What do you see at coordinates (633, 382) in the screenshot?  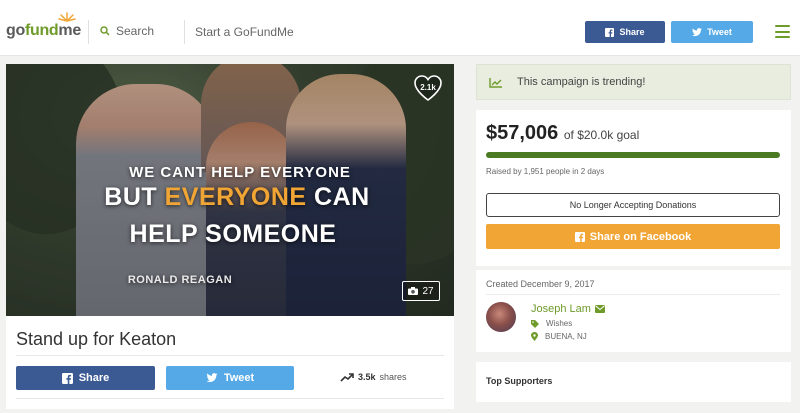 I see `top-supporters-card: Top Supporters` at bounding box center [633, 382].